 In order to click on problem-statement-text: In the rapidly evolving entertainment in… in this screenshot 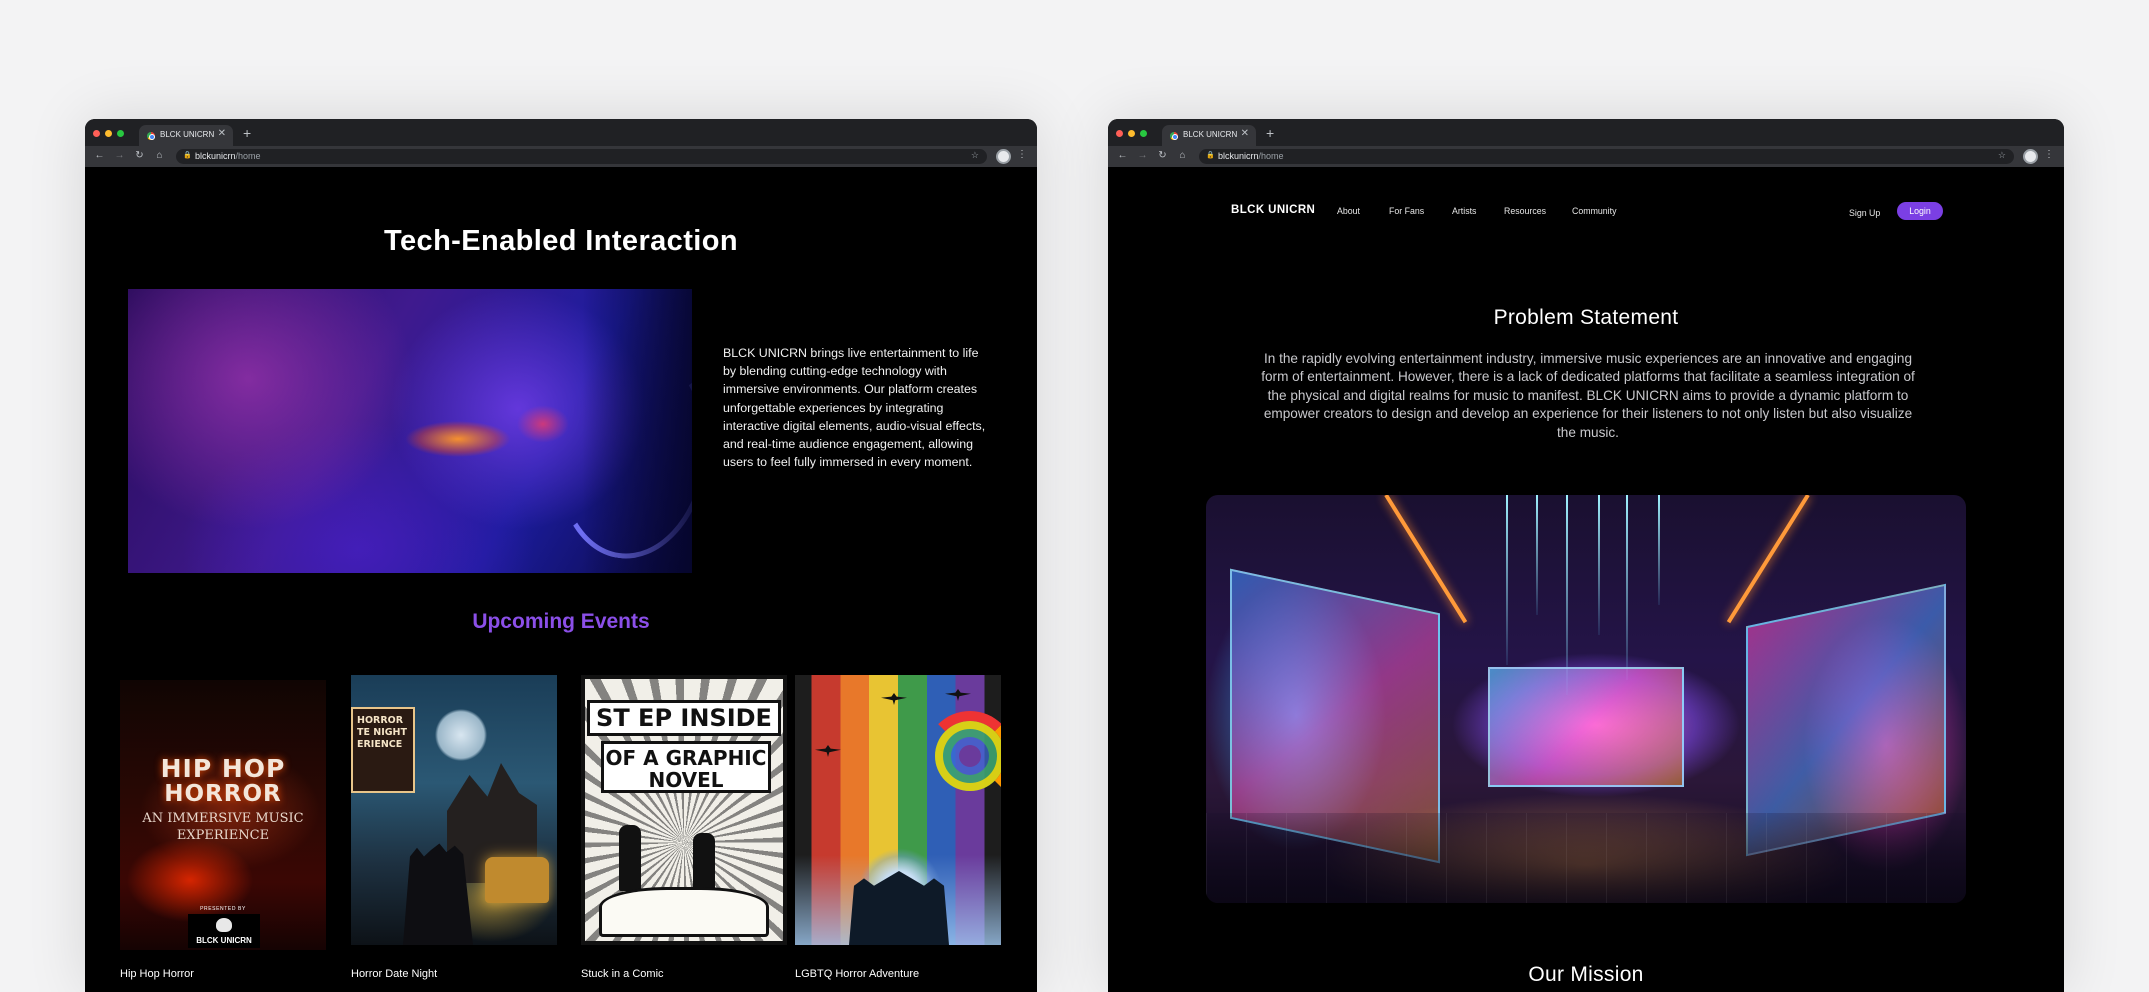, I will do `click(1588, 395)`.